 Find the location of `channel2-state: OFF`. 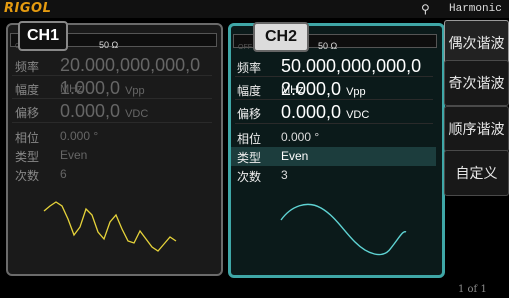

channel2-state: OFF is located at coordinates (245, 47).